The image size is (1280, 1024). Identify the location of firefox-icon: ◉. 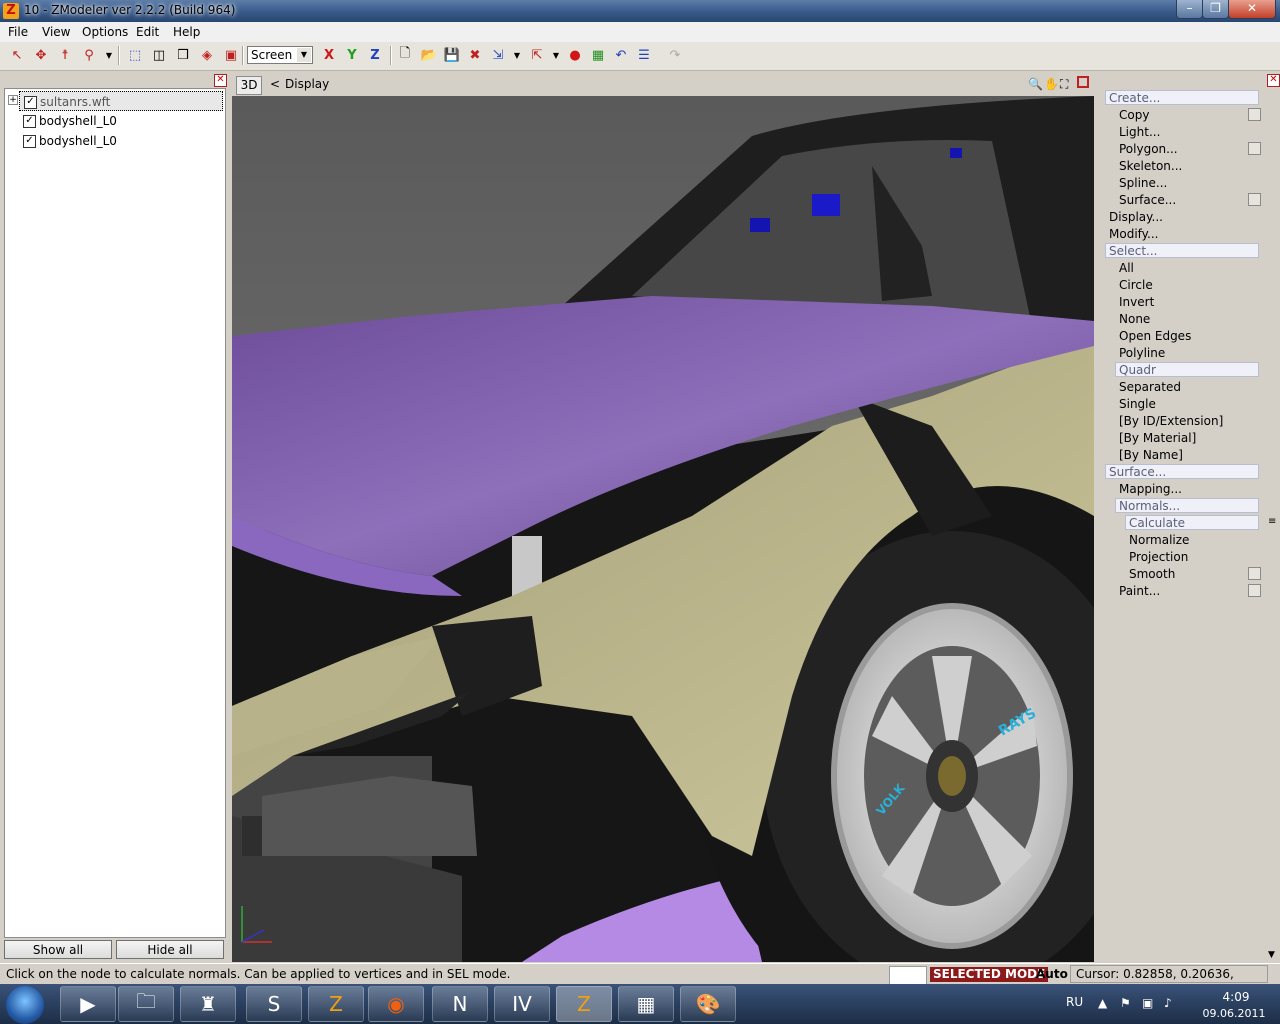
(396, 1004).